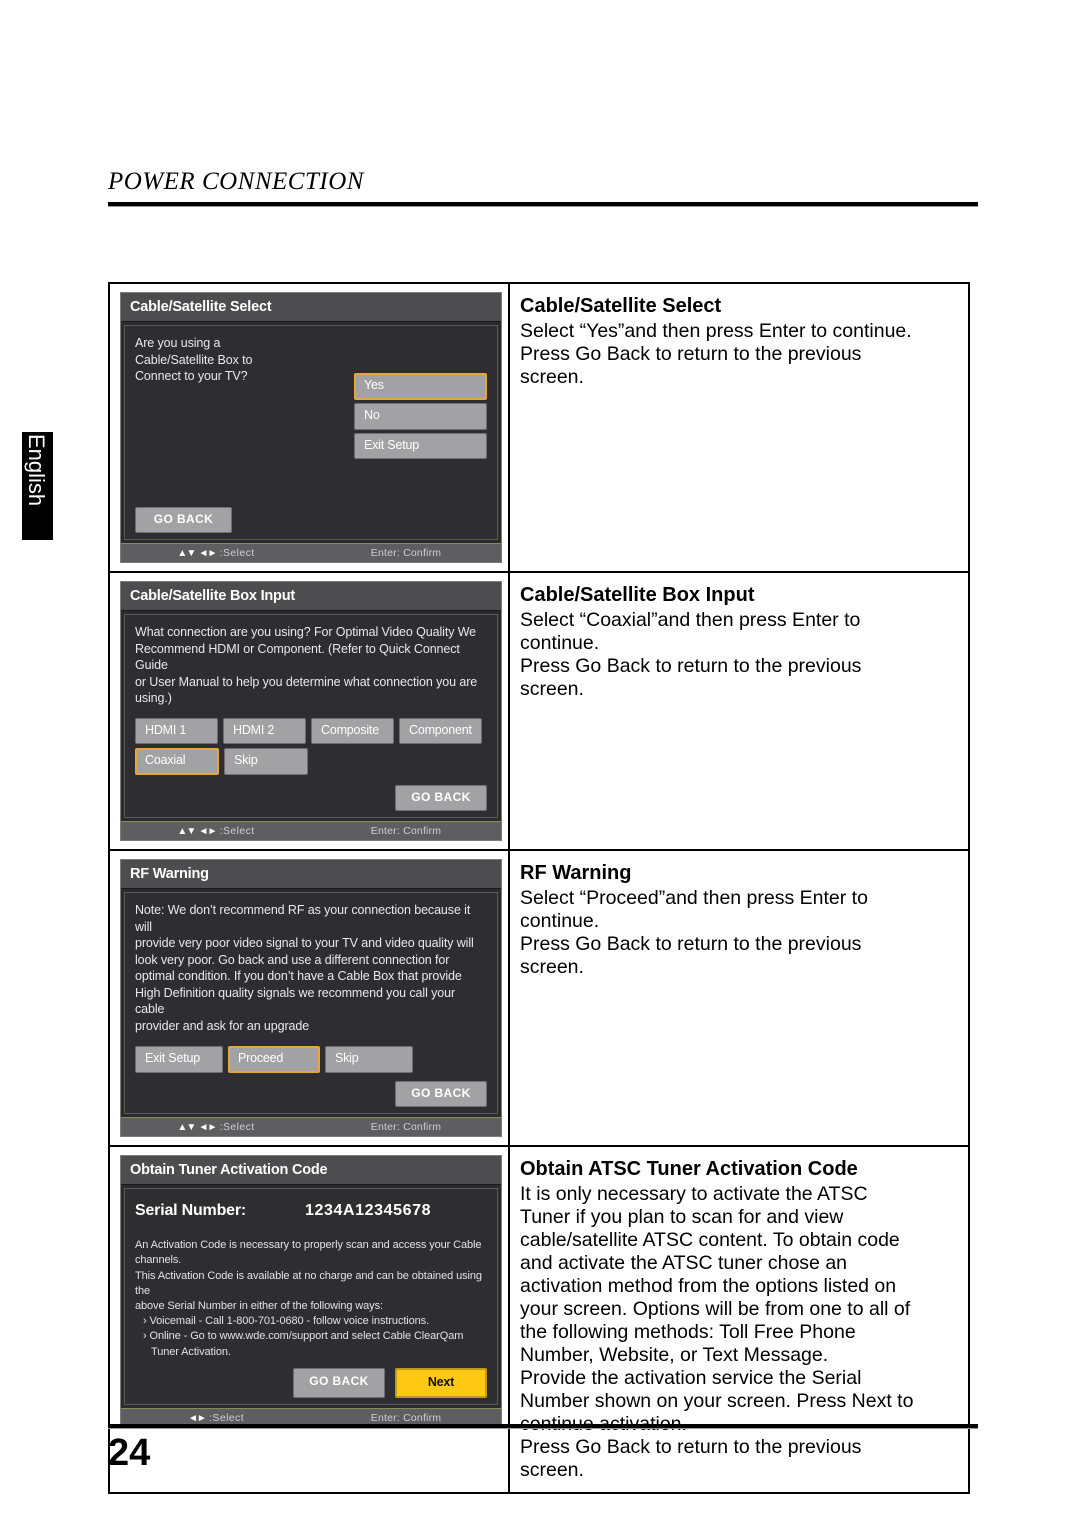 This screenshot has height=1529, width=1080. I want to click on osd-option-list: Yes No Exit Setup, so click(420, 429).